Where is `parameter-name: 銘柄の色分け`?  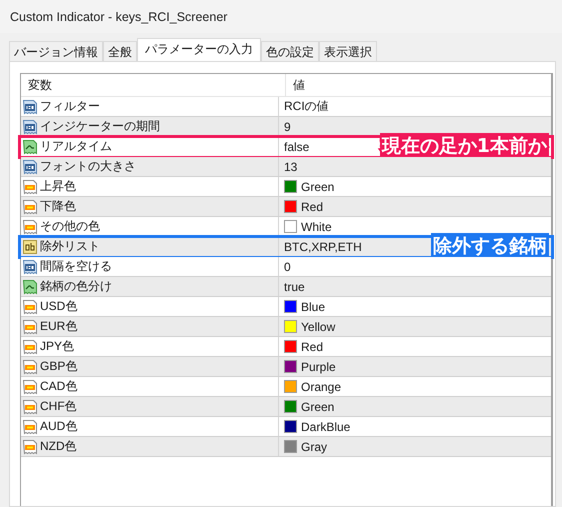 parameter-name: 銘柄の色分け is located at coordinates (76, 286).